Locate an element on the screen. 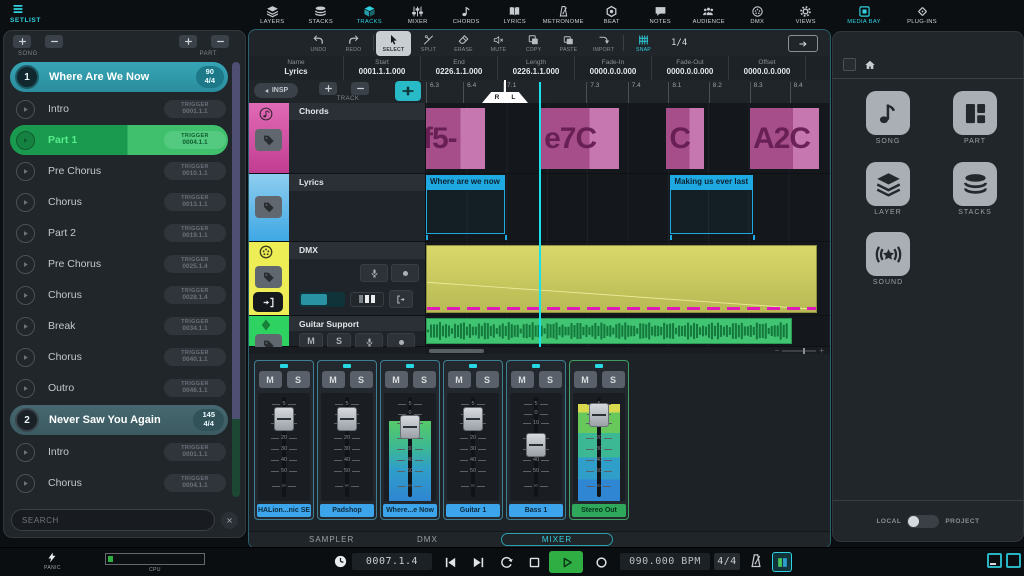  setlist-part: Part 1TRIGGER0010.1.1 is located at coordinates (119, 502).